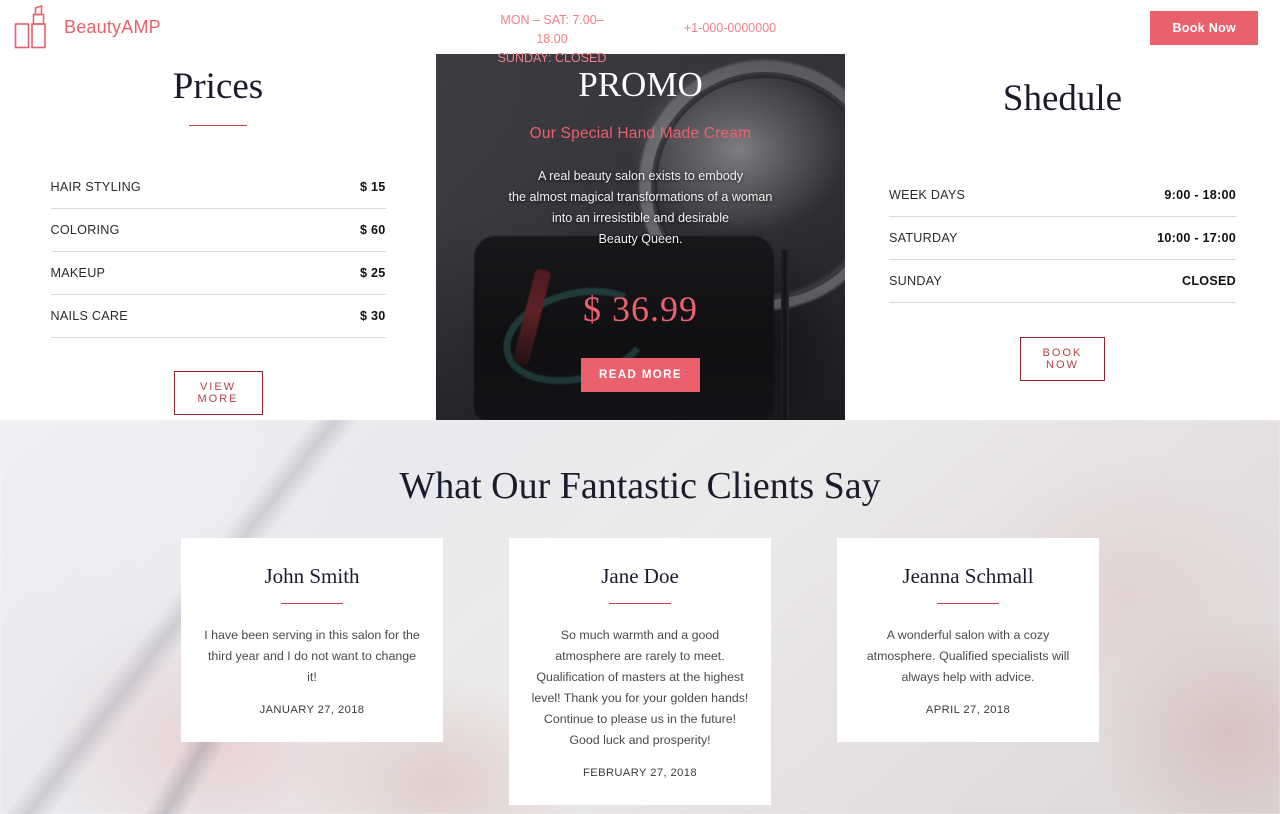 Image resolution: width=1280 pixels, height=814 pixels. Describe the element at coordinates (1062, 195) in the screenshot. I see `schedule-row: WEEK DAYS 9:00 - 18:00` at that location.